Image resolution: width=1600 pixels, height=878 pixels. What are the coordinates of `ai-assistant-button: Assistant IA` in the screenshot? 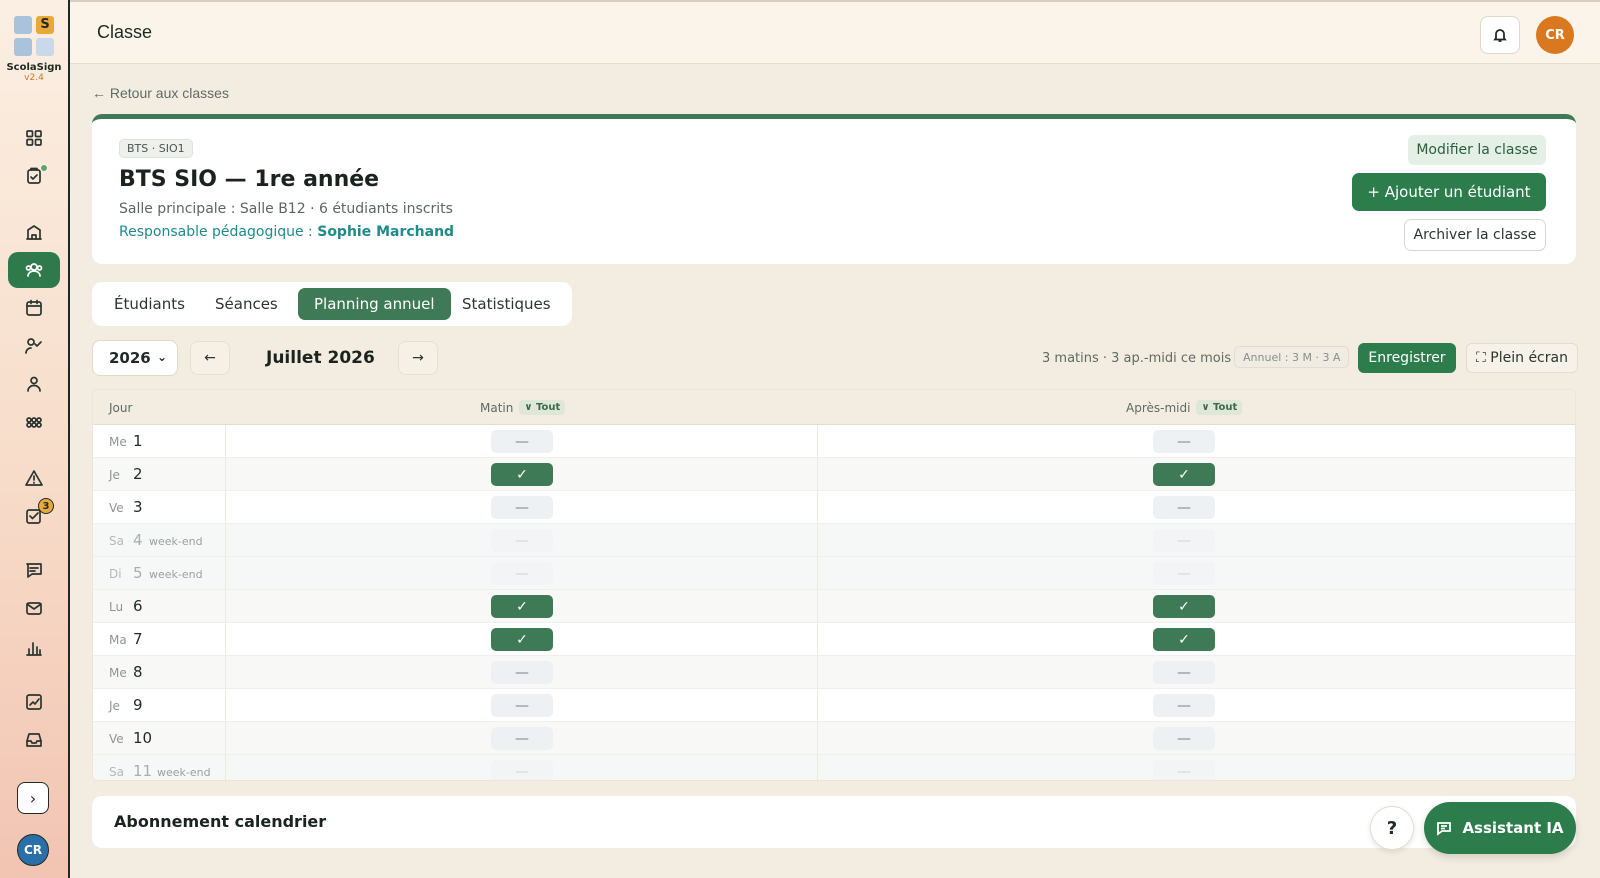 It's located at (1500, 828).